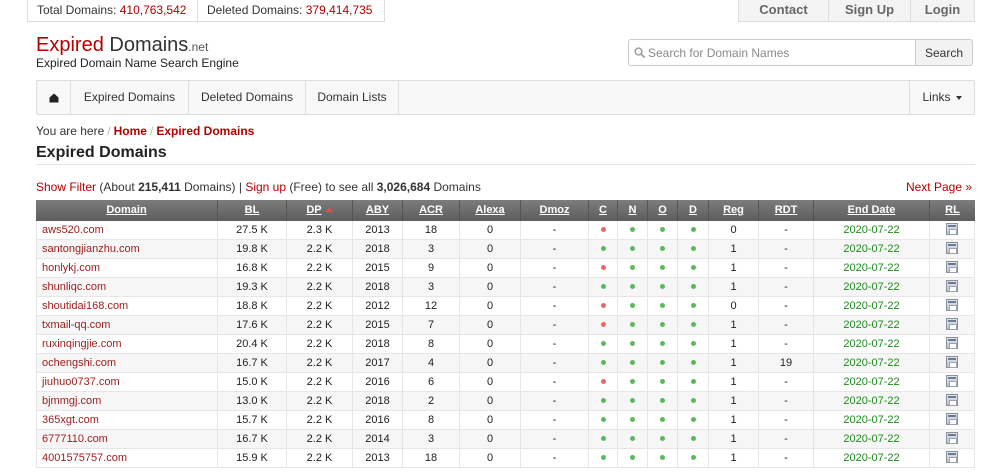 This screenshot has width=1000, height=473. I want to click on column-header-end-date: End Date, so click(872, 210).